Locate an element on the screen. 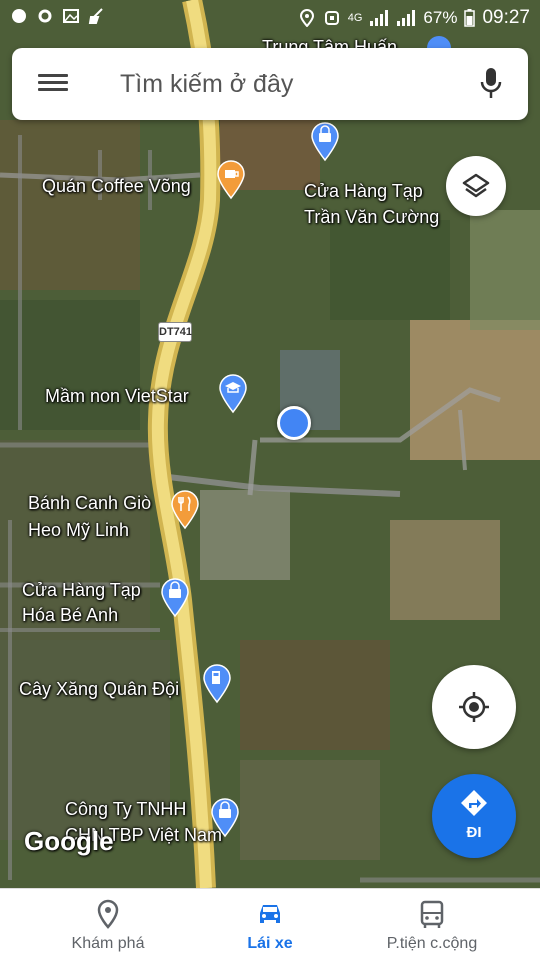 Image resolution: width=540 pixels, height=961 pixels. directions-button: ĐI is located at coordinates (474, 816).